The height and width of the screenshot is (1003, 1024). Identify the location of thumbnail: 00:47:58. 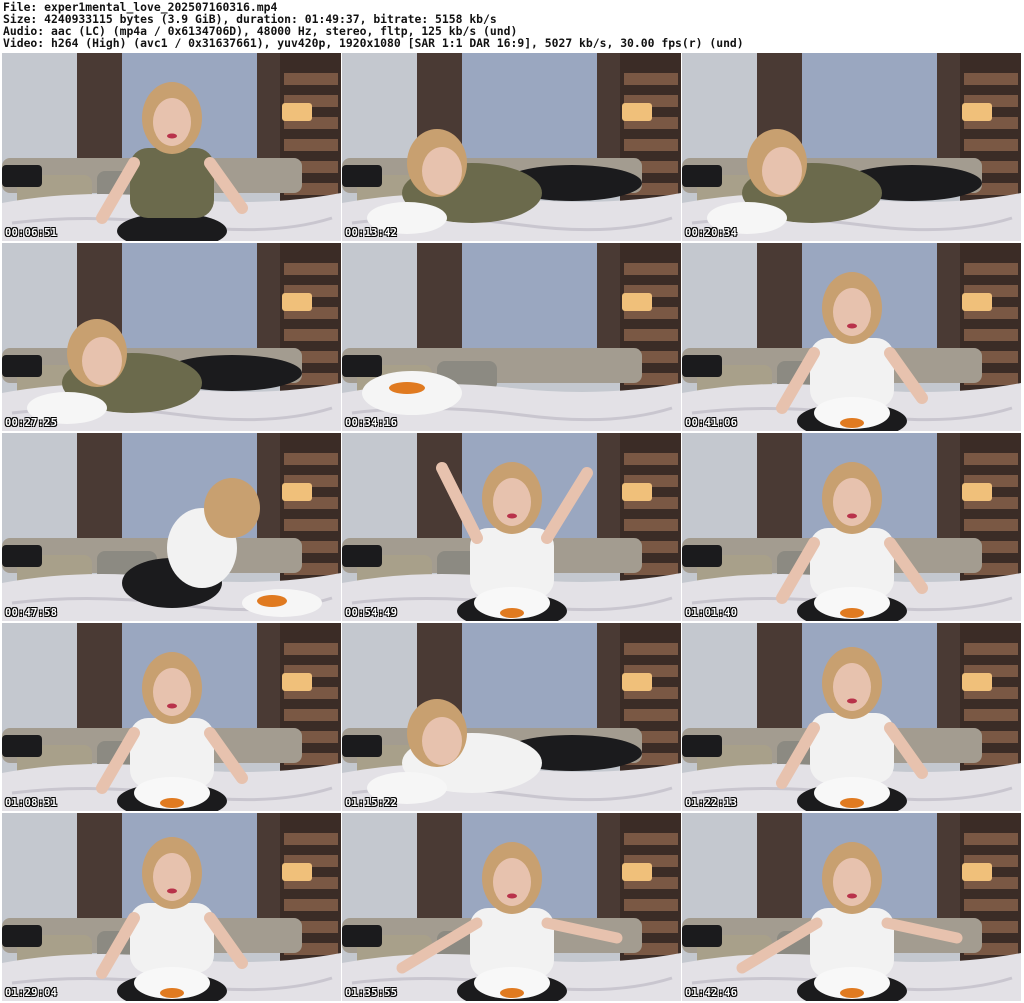
(171, 527).